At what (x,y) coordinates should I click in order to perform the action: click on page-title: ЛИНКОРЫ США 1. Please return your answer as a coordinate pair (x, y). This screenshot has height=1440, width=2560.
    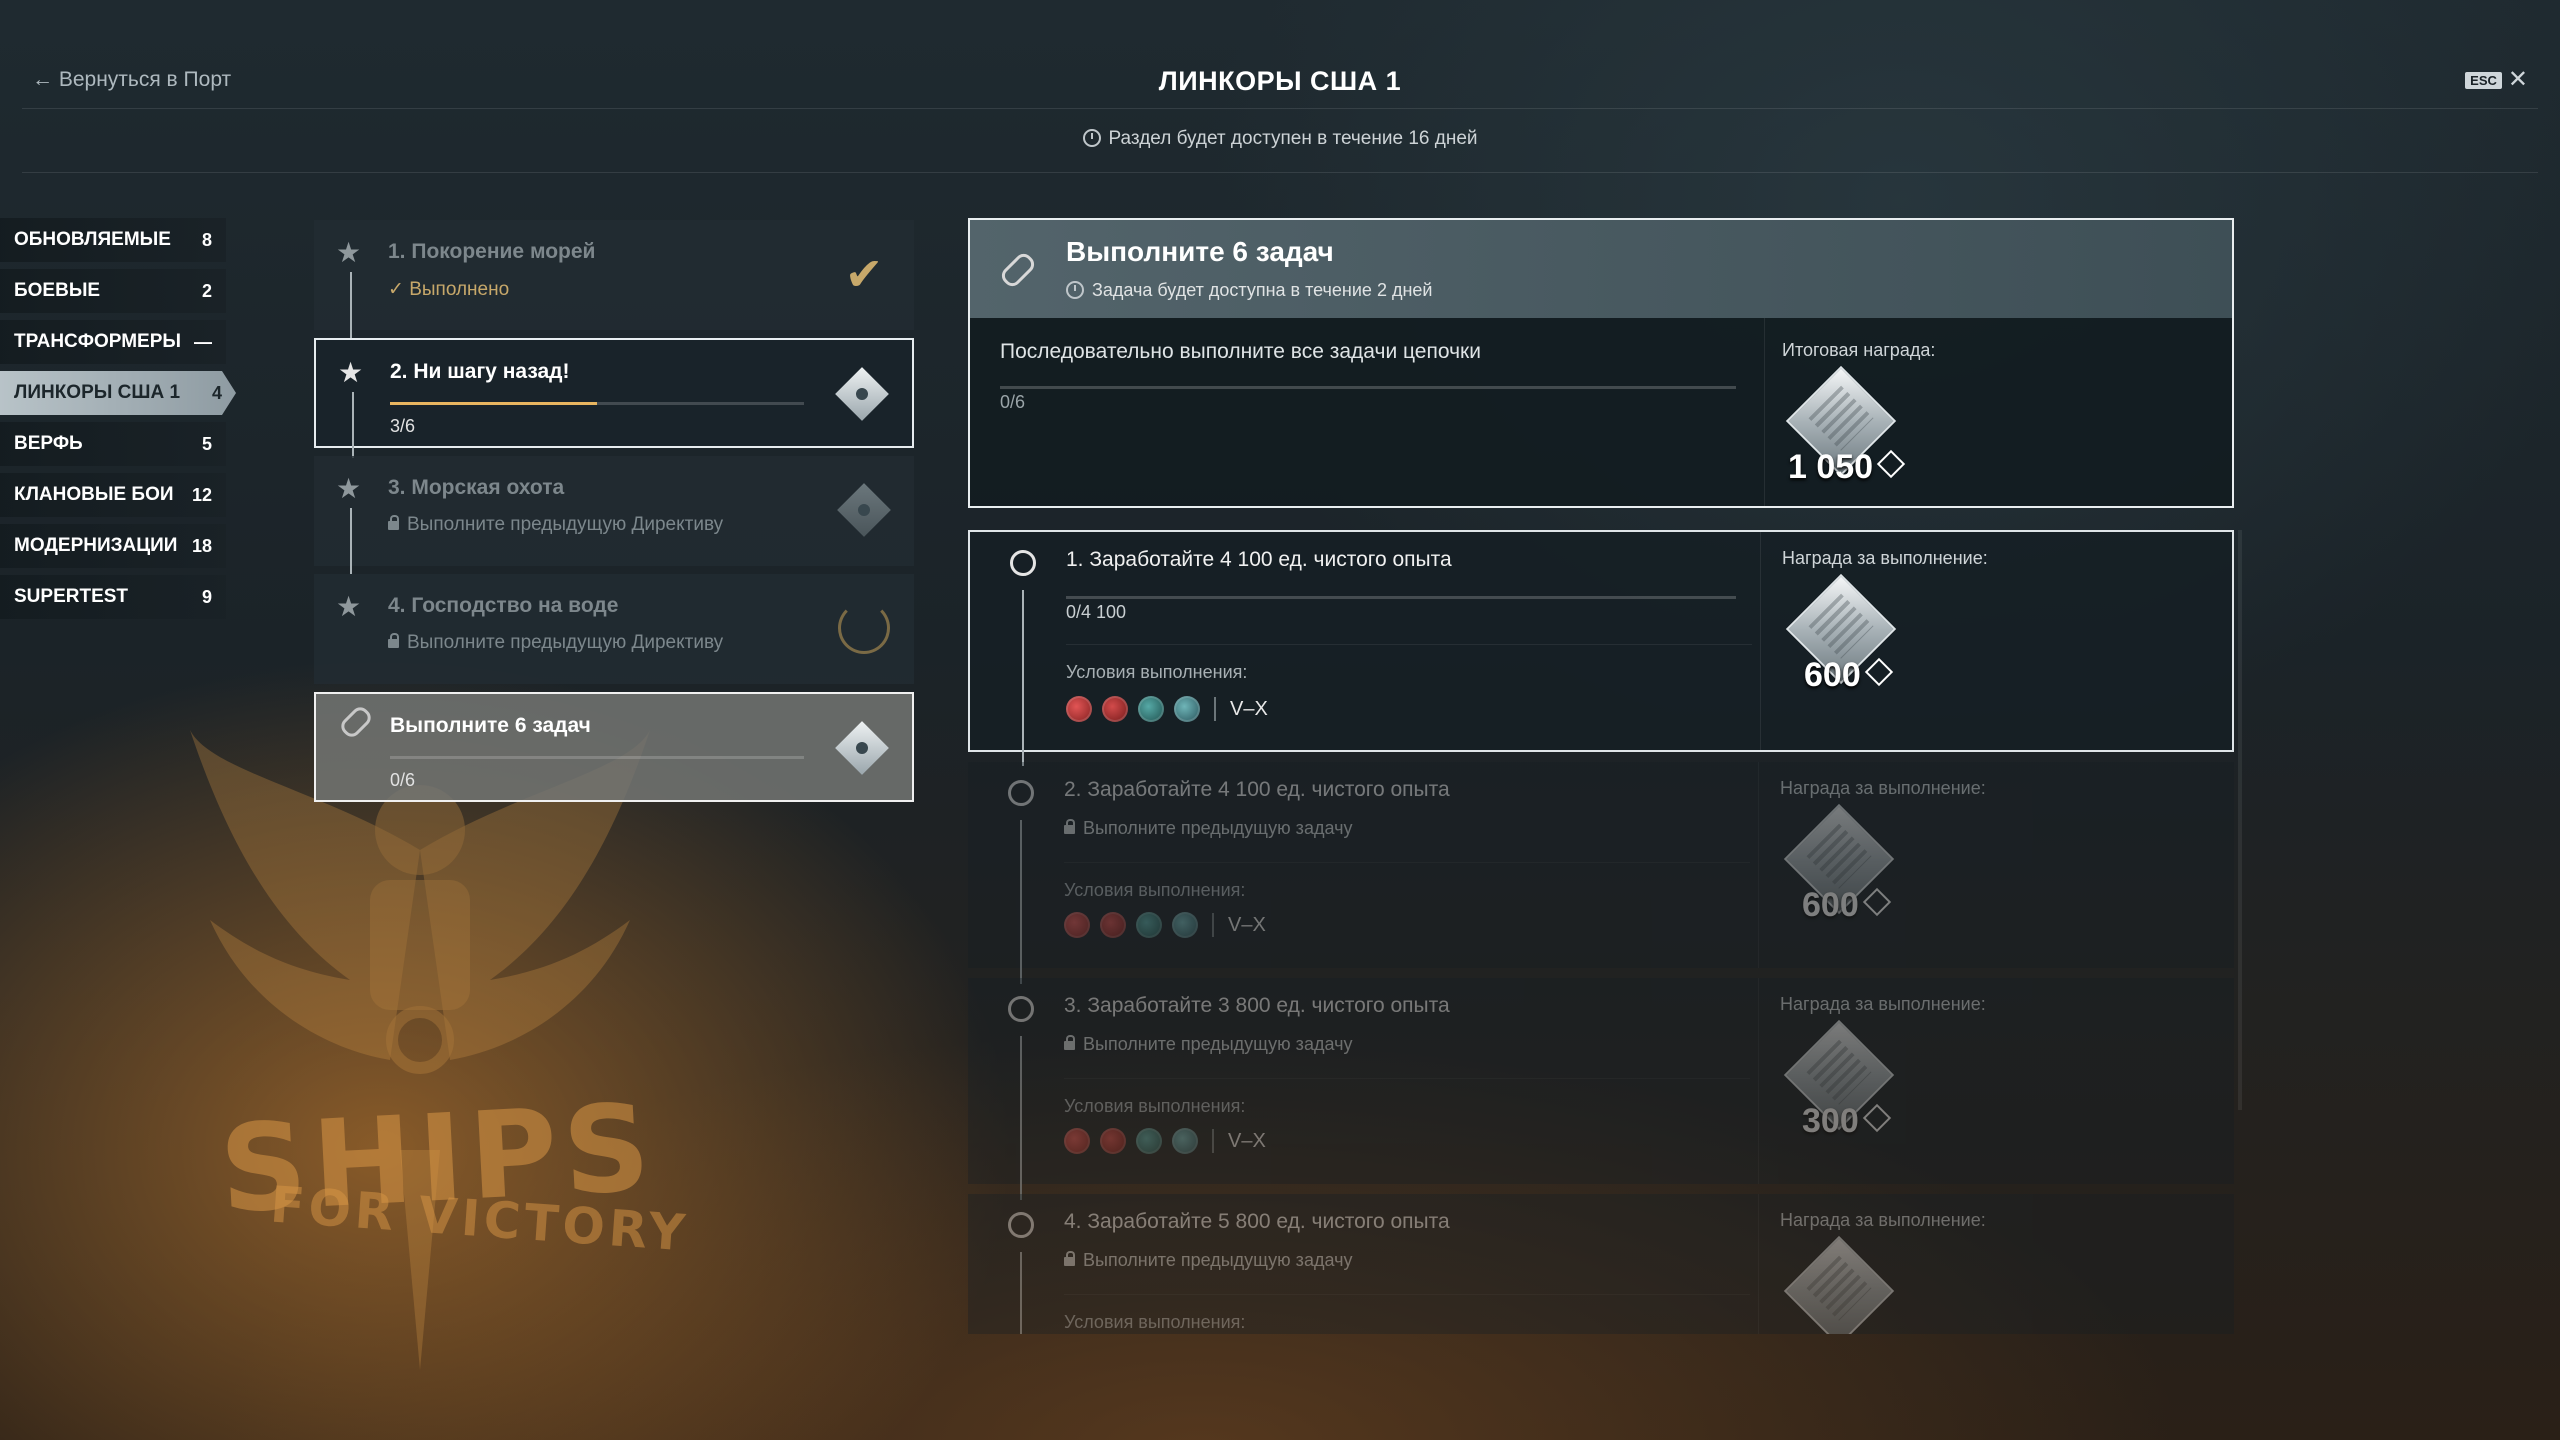
    Looking at the image, I should click on (1280, 81).